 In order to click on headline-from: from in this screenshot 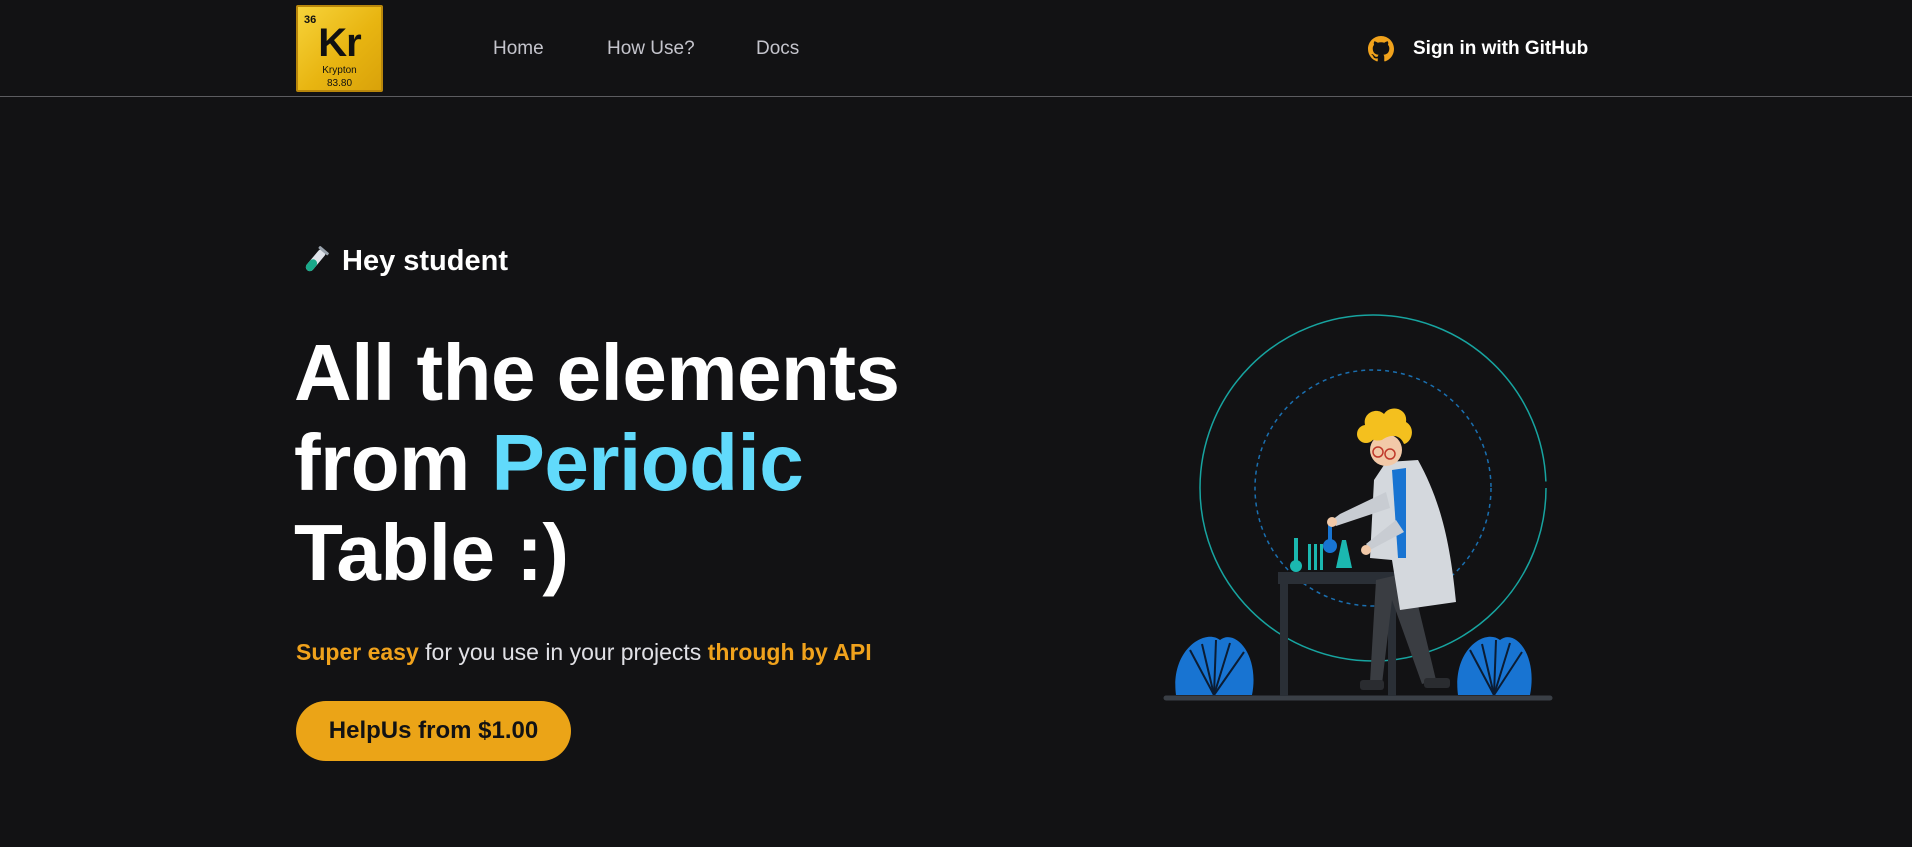, I will do `click(382, 462)`.